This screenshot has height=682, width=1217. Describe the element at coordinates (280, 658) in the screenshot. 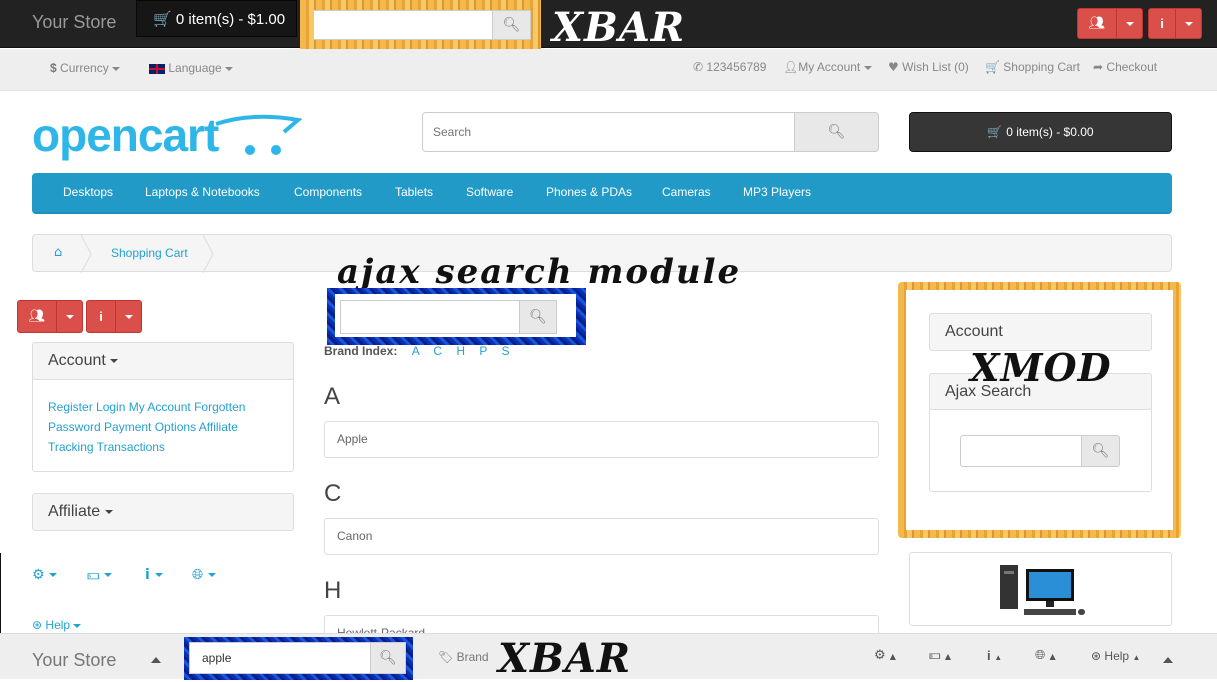

I see `bottom-search-input` at that location.